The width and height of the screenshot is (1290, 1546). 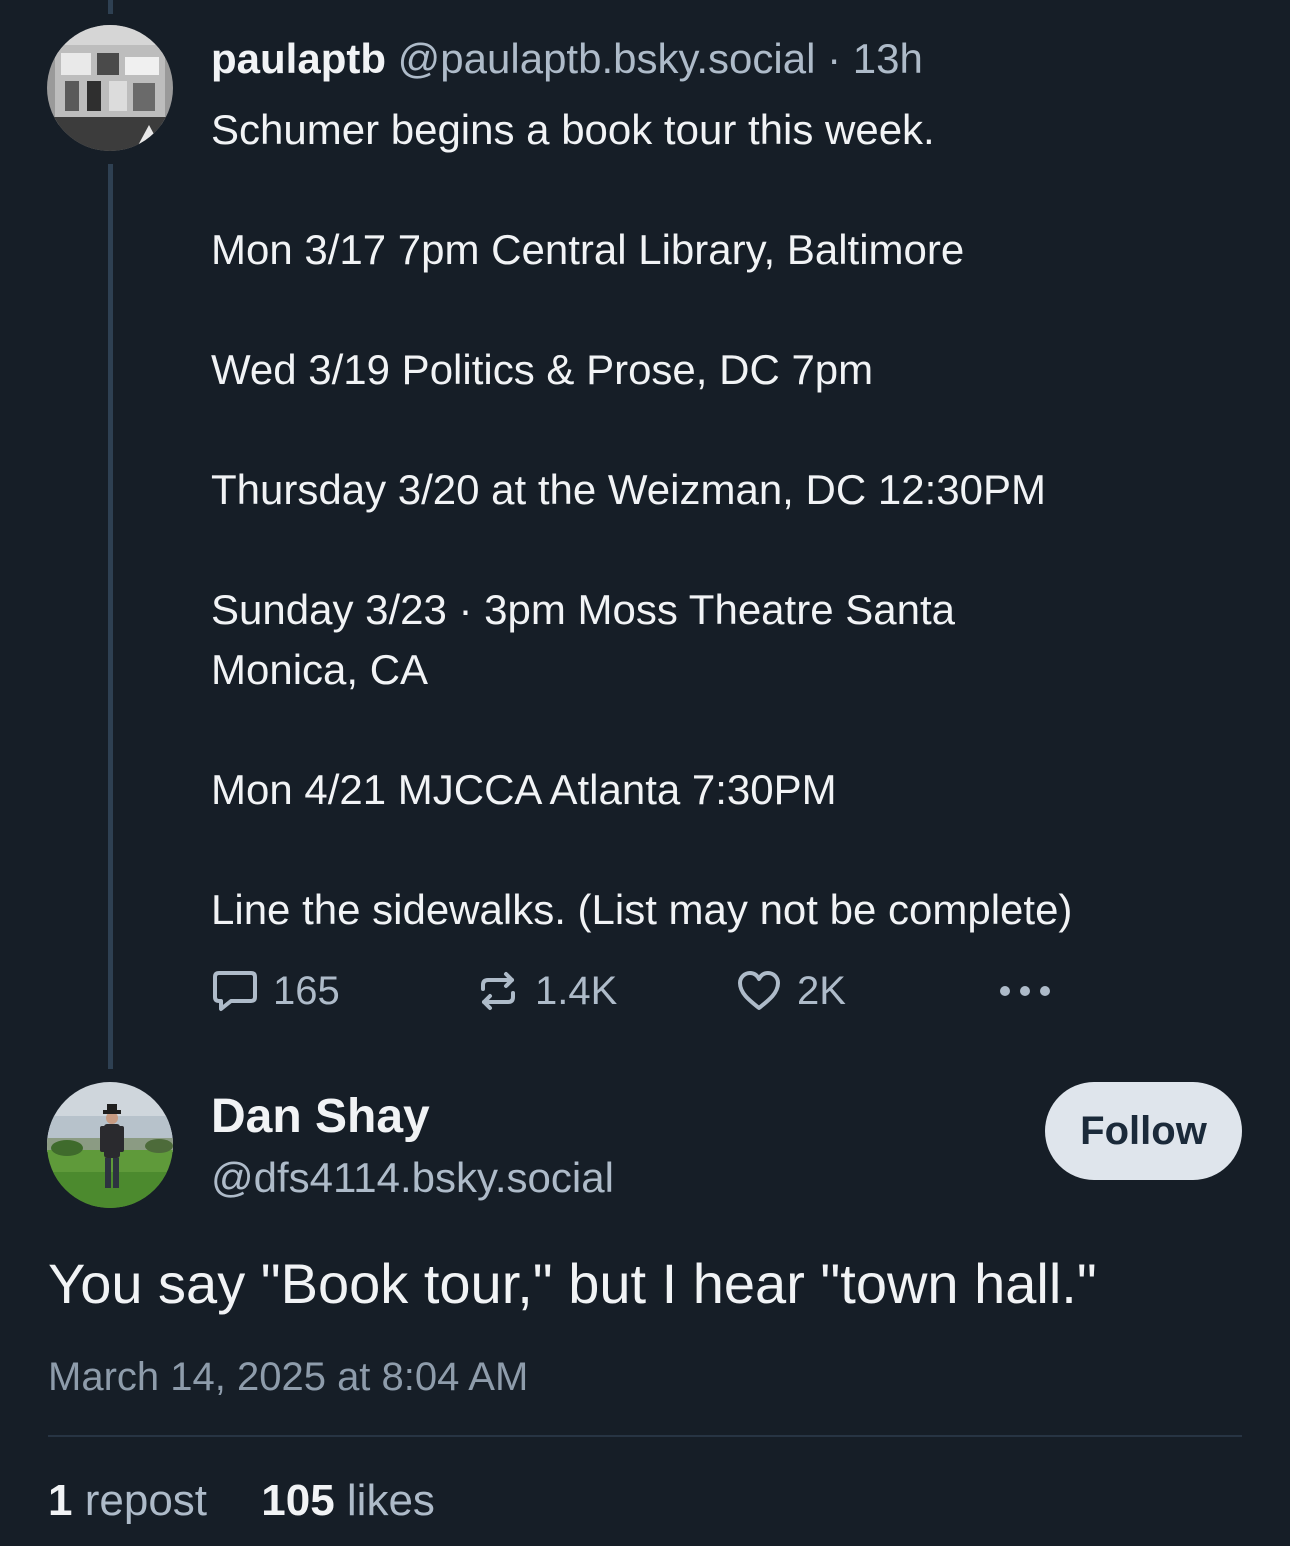 I want to click on speech-bubble-icon, so click(x=235, y=991).